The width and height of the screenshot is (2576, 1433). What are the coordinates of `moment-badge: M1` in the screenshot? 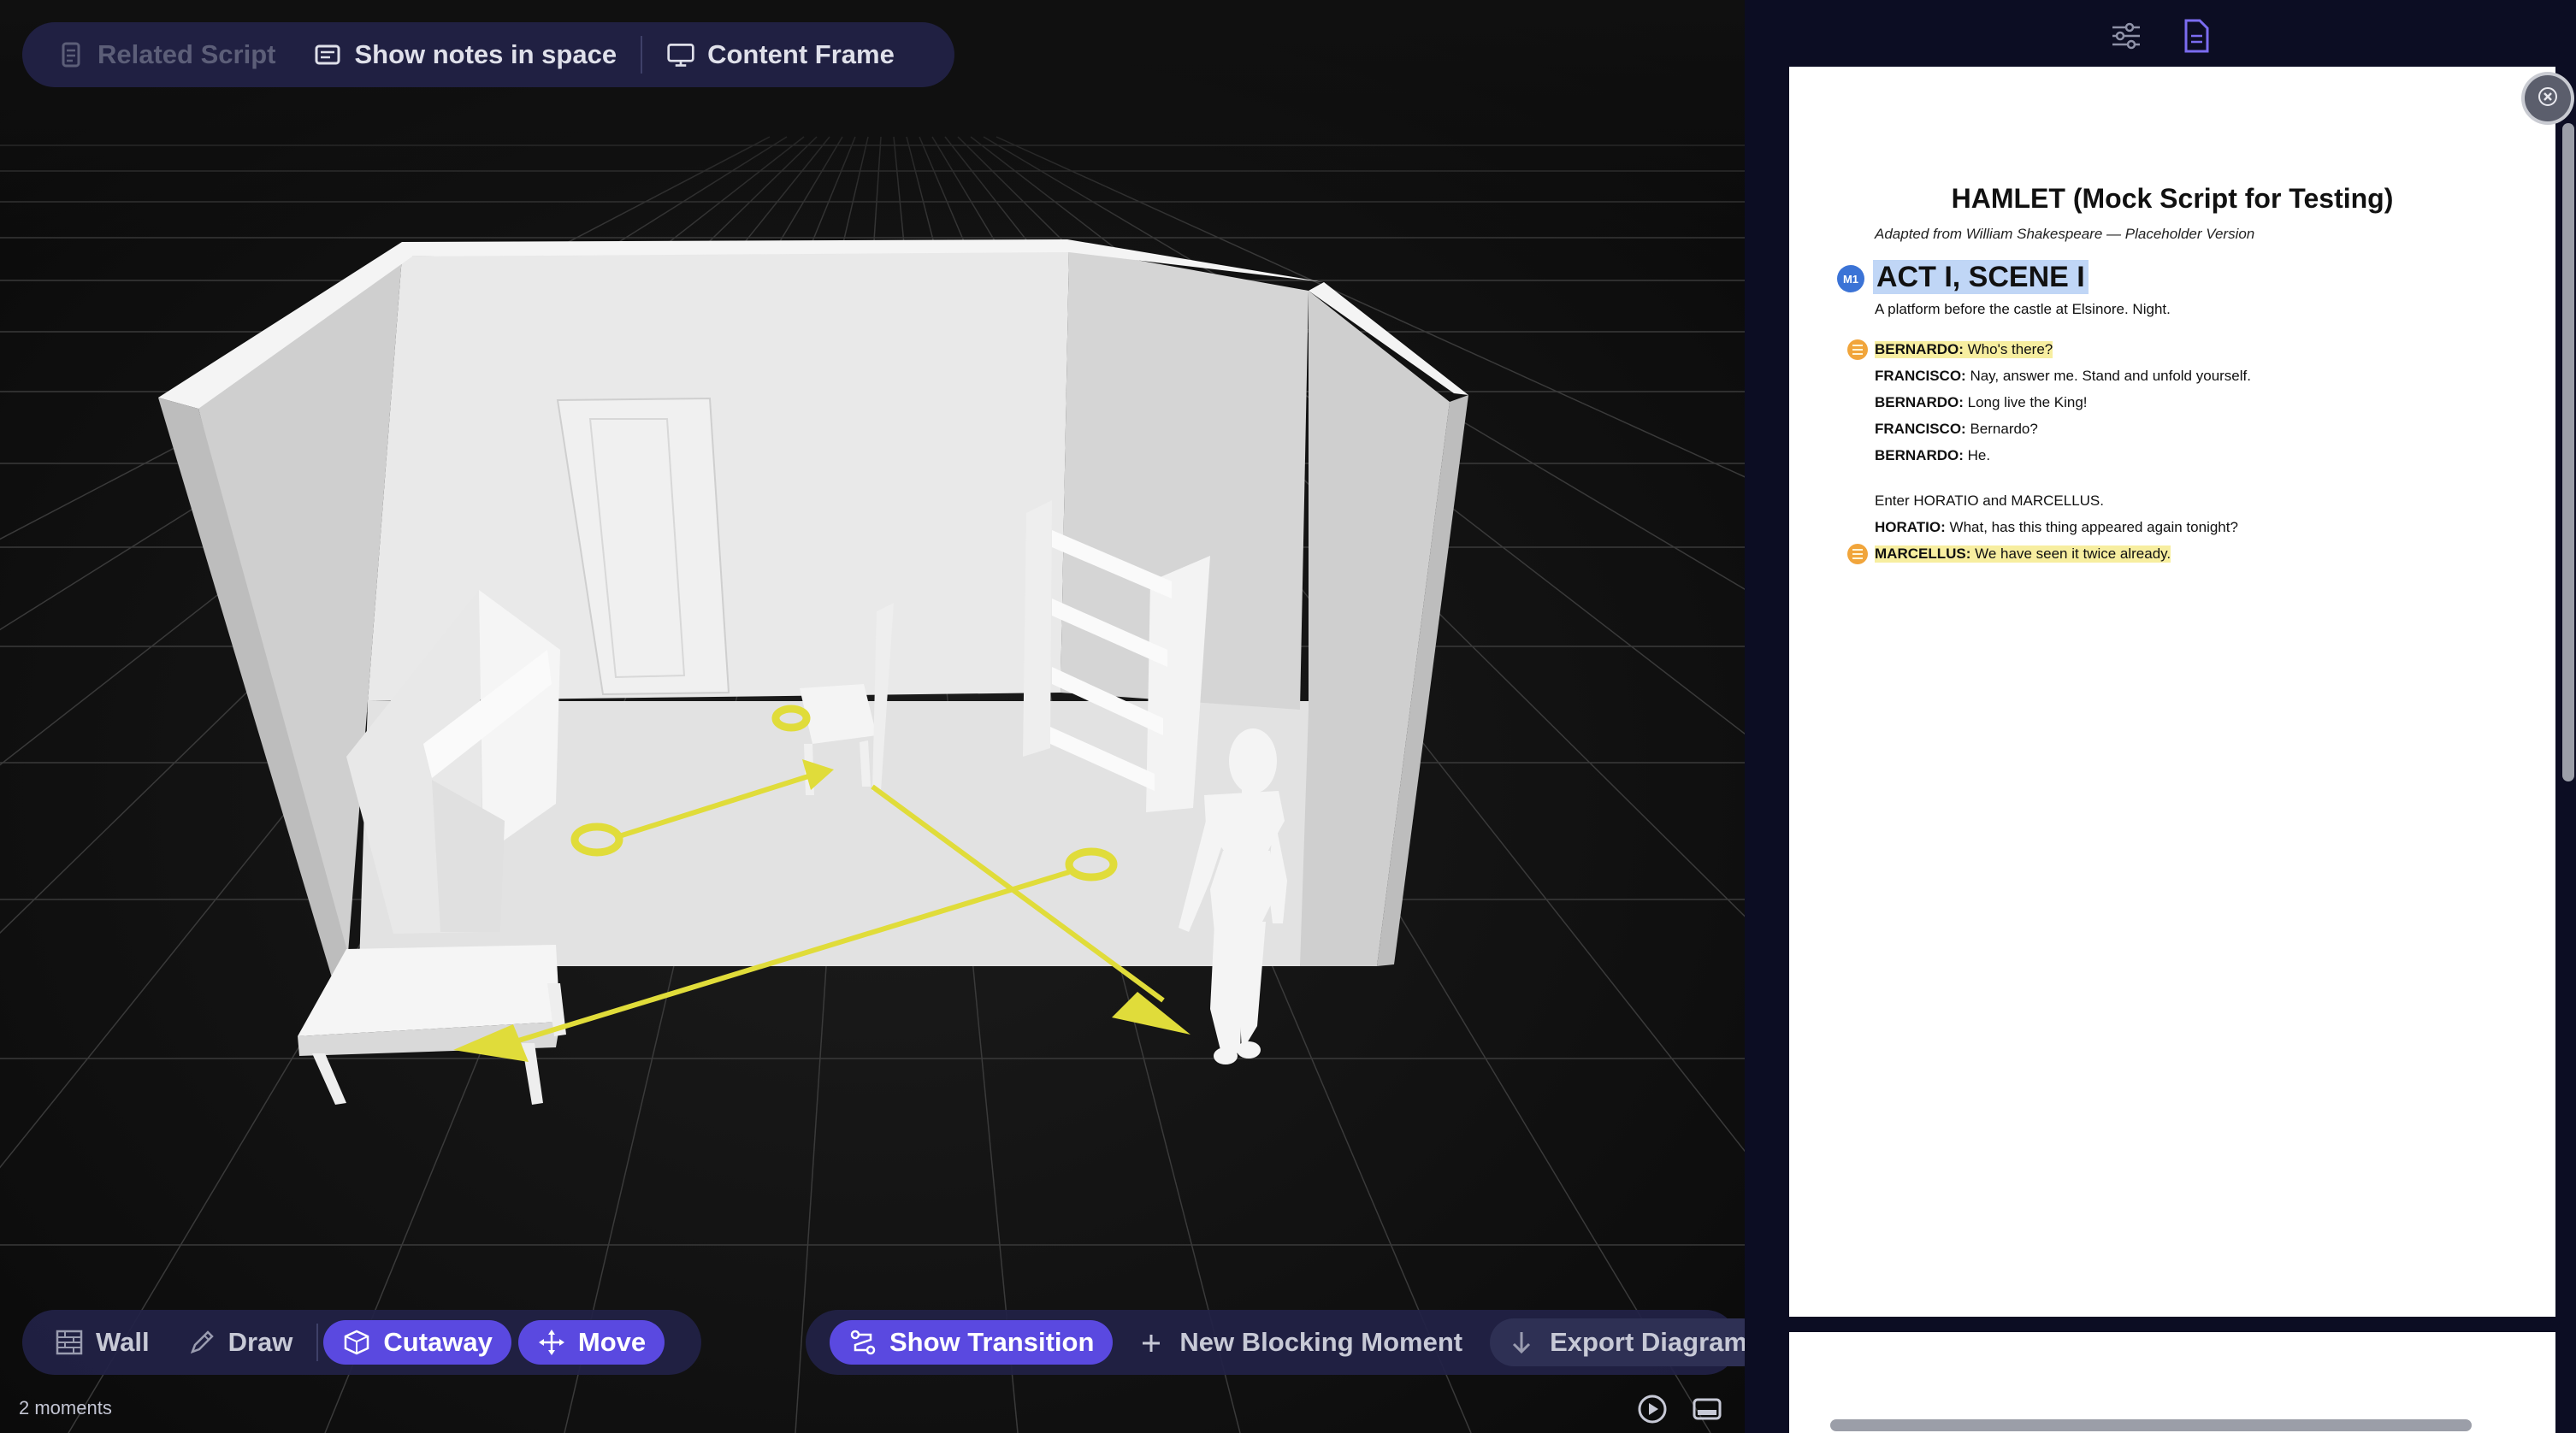 It's located at (1851, 278).